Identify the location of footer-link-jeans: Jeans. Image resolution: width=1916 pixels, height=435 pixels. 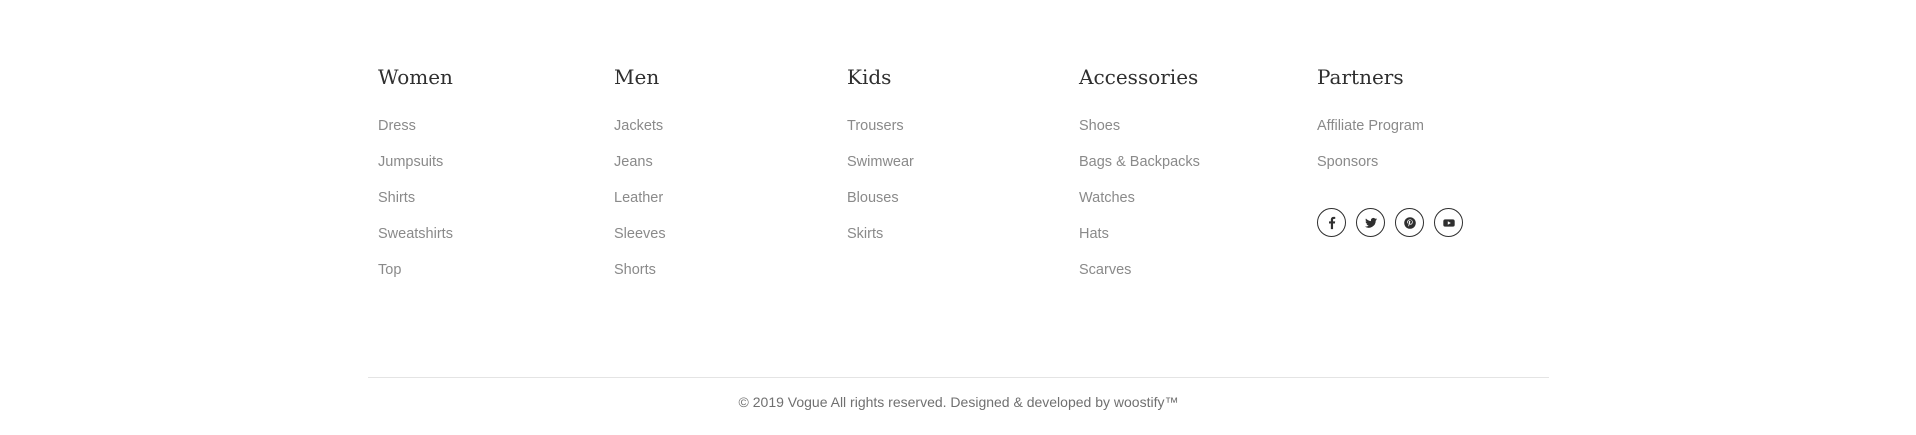
(633, 162).